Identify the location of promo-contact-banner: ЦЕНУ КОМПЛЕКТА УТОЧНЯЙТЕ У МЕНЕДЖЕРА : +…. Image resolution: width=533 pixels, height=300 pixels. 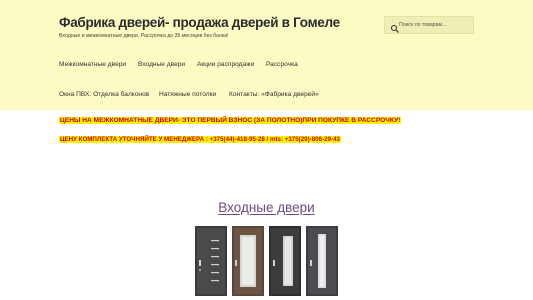
(200, 139).